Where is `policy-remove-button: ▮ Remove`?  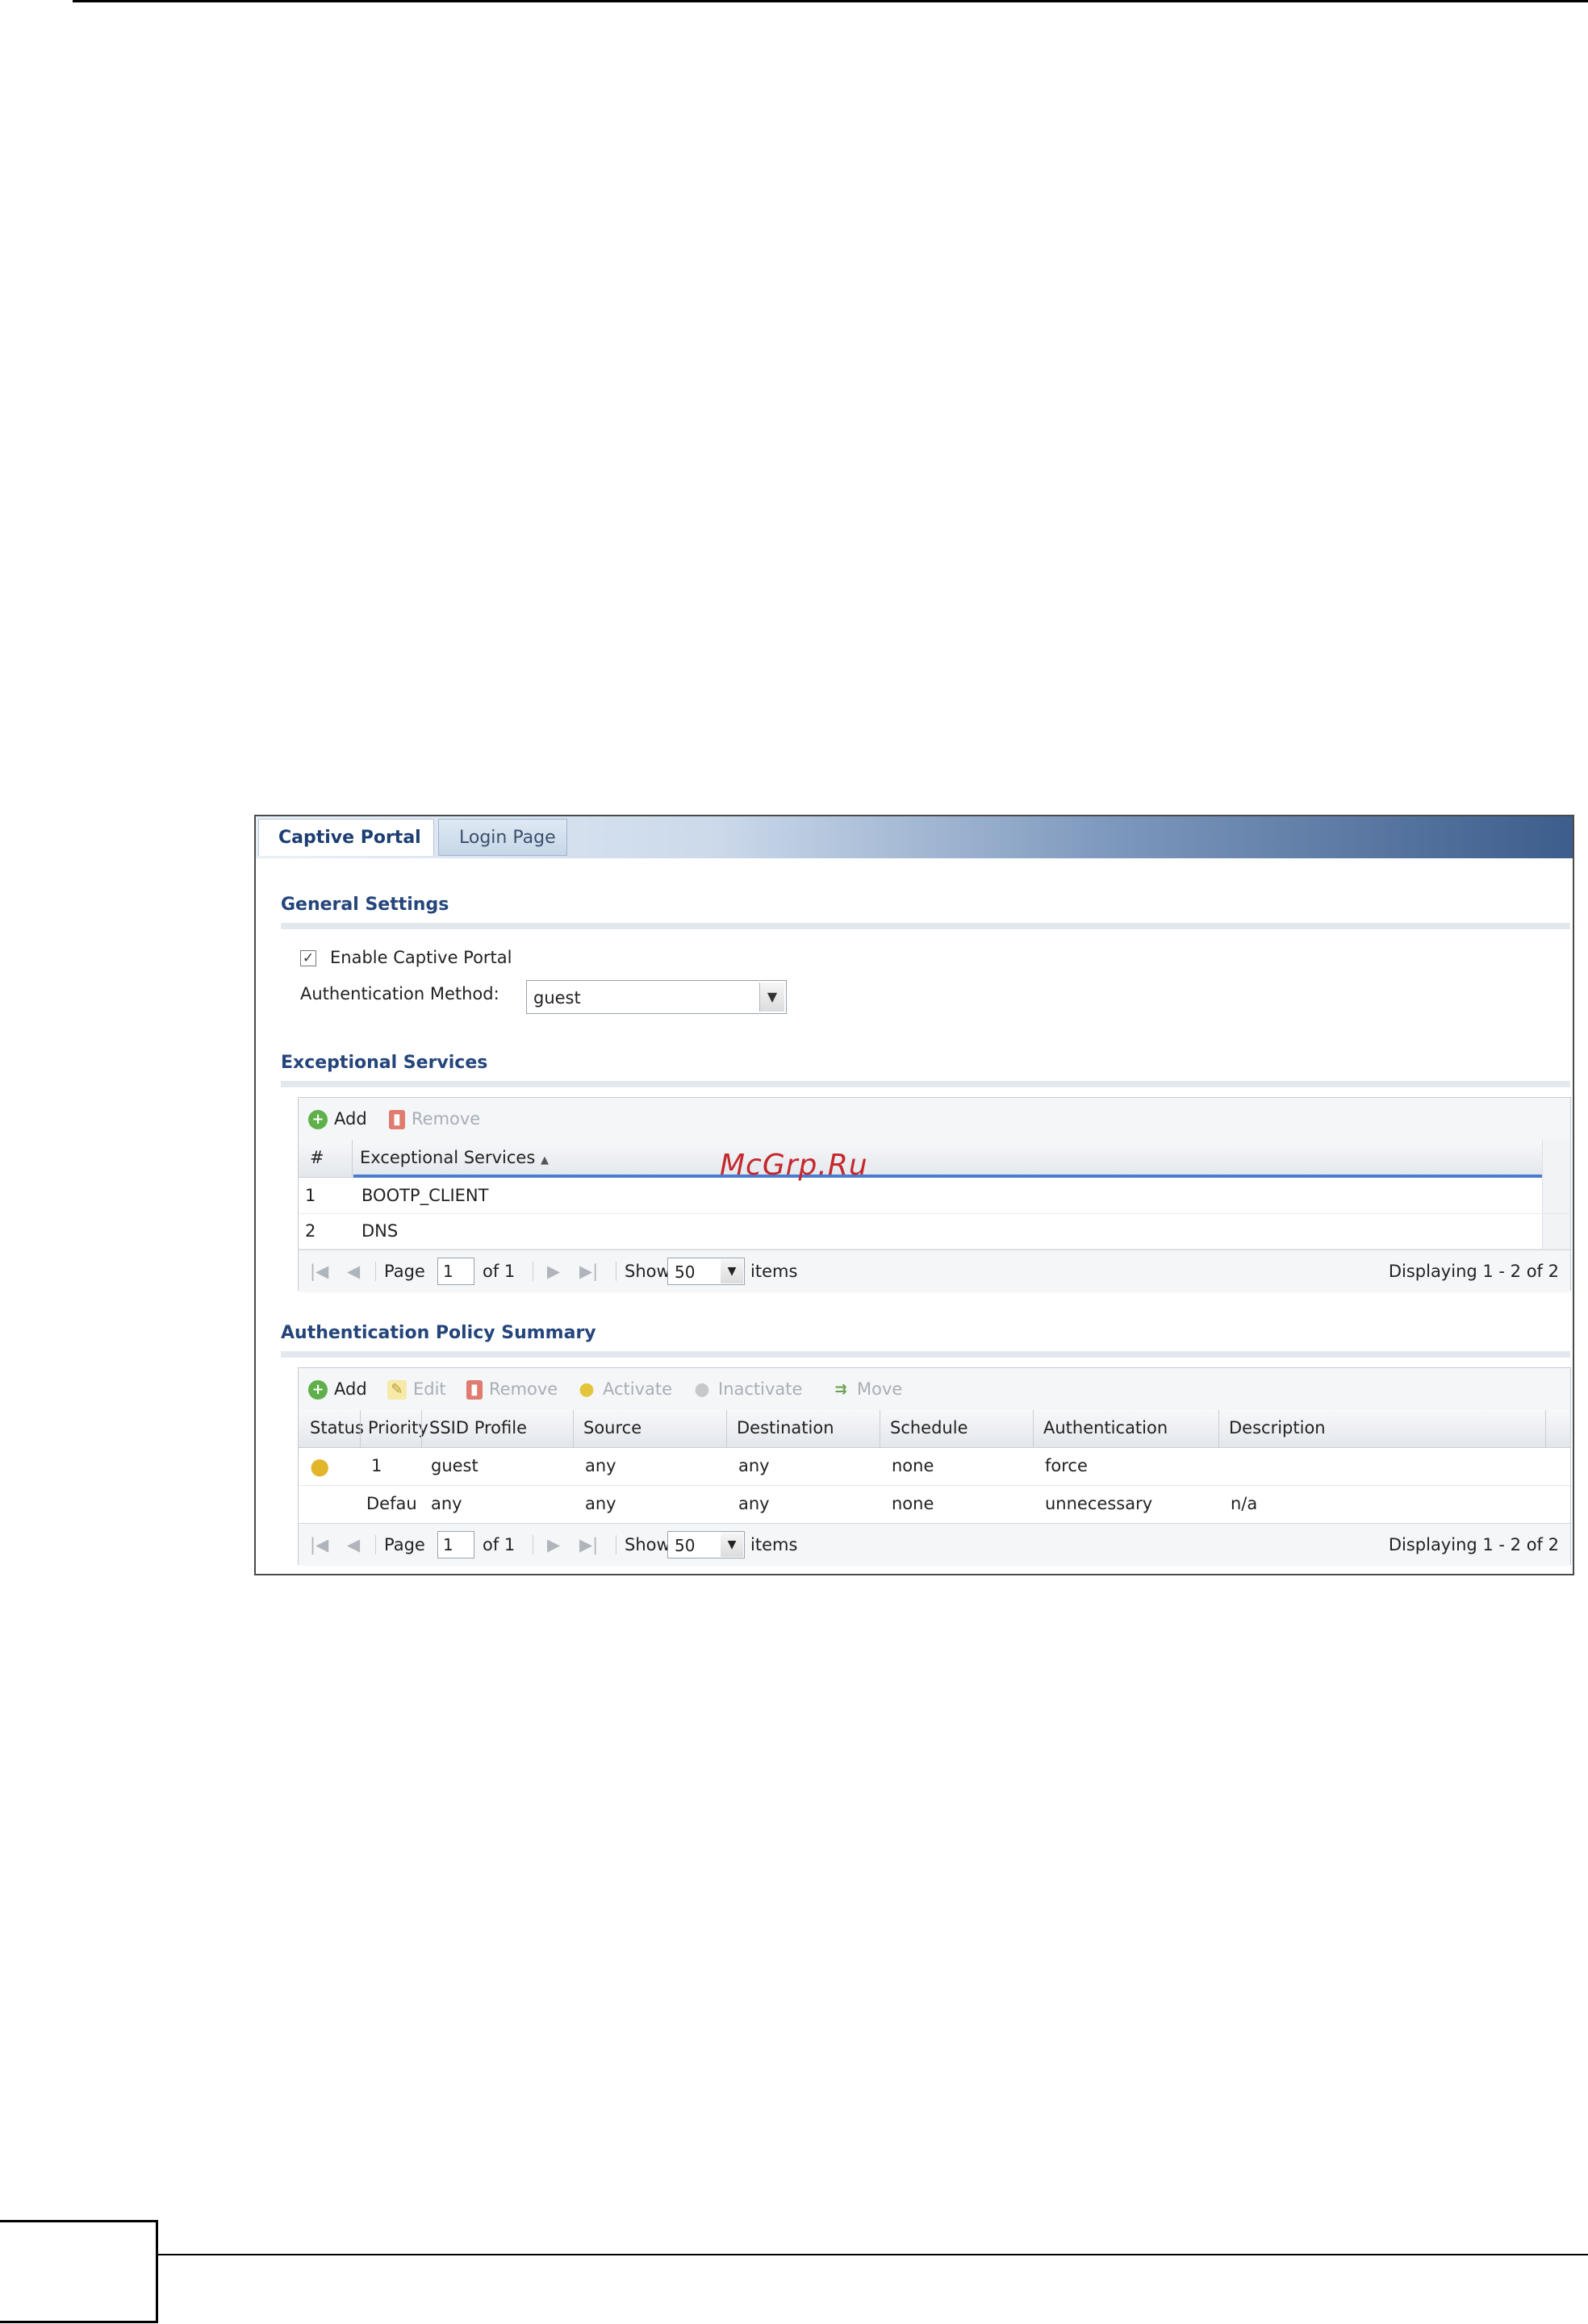
policy-remove-button: ▮ Remove is located at coordinates (512, 1389).